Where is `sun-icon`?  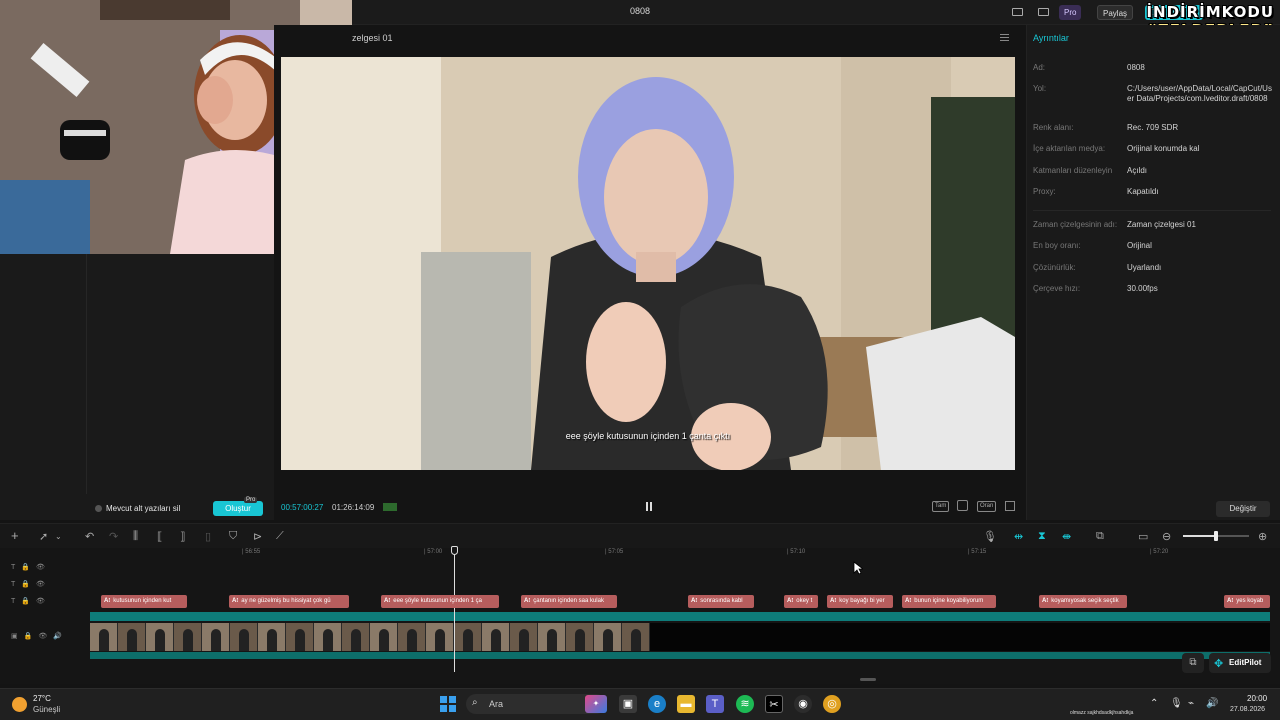 sun-icon is located at coordinates (19, 704).